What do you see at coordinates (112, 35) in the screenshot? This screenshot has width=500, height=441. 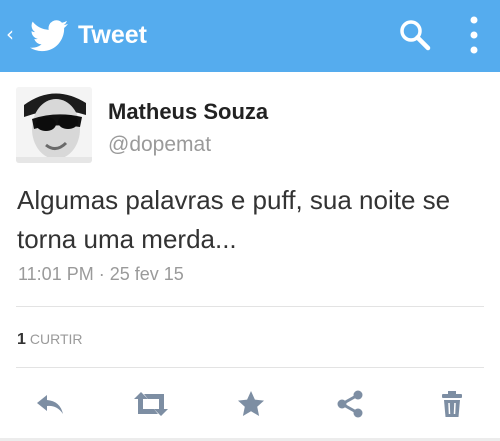 I see `page-title: Tweet` at bounding box center [112, 35].